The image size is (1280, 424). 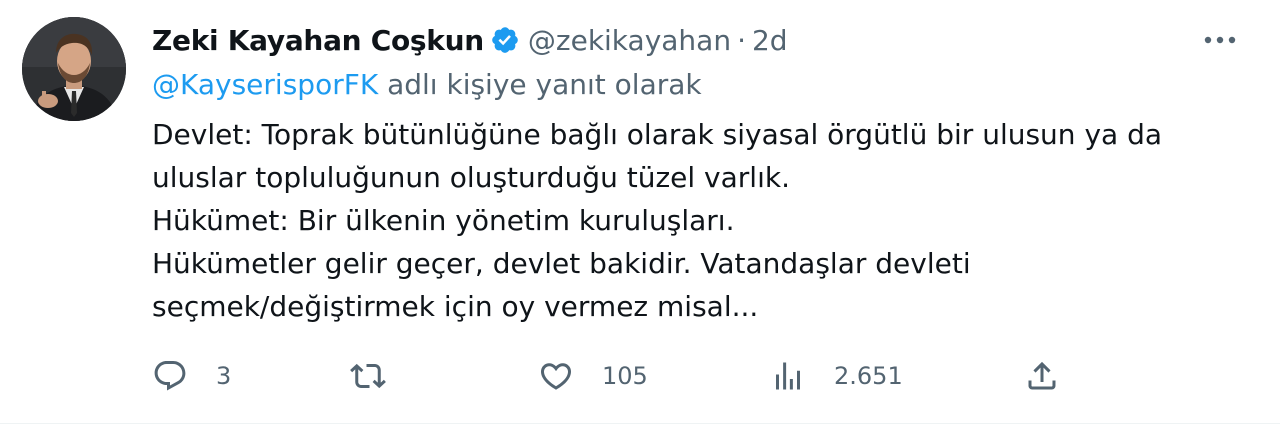 I want to click on views-icon, so click(x=788, y=376).